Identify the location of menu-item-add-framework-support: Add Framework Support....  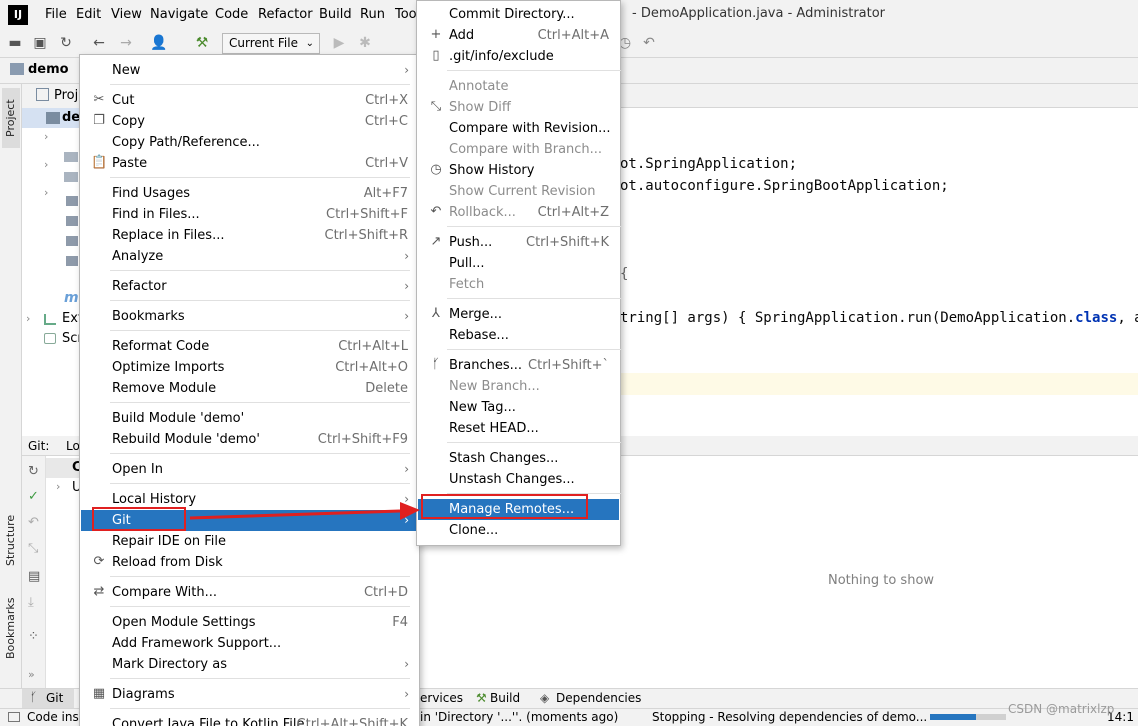
(249, 643).